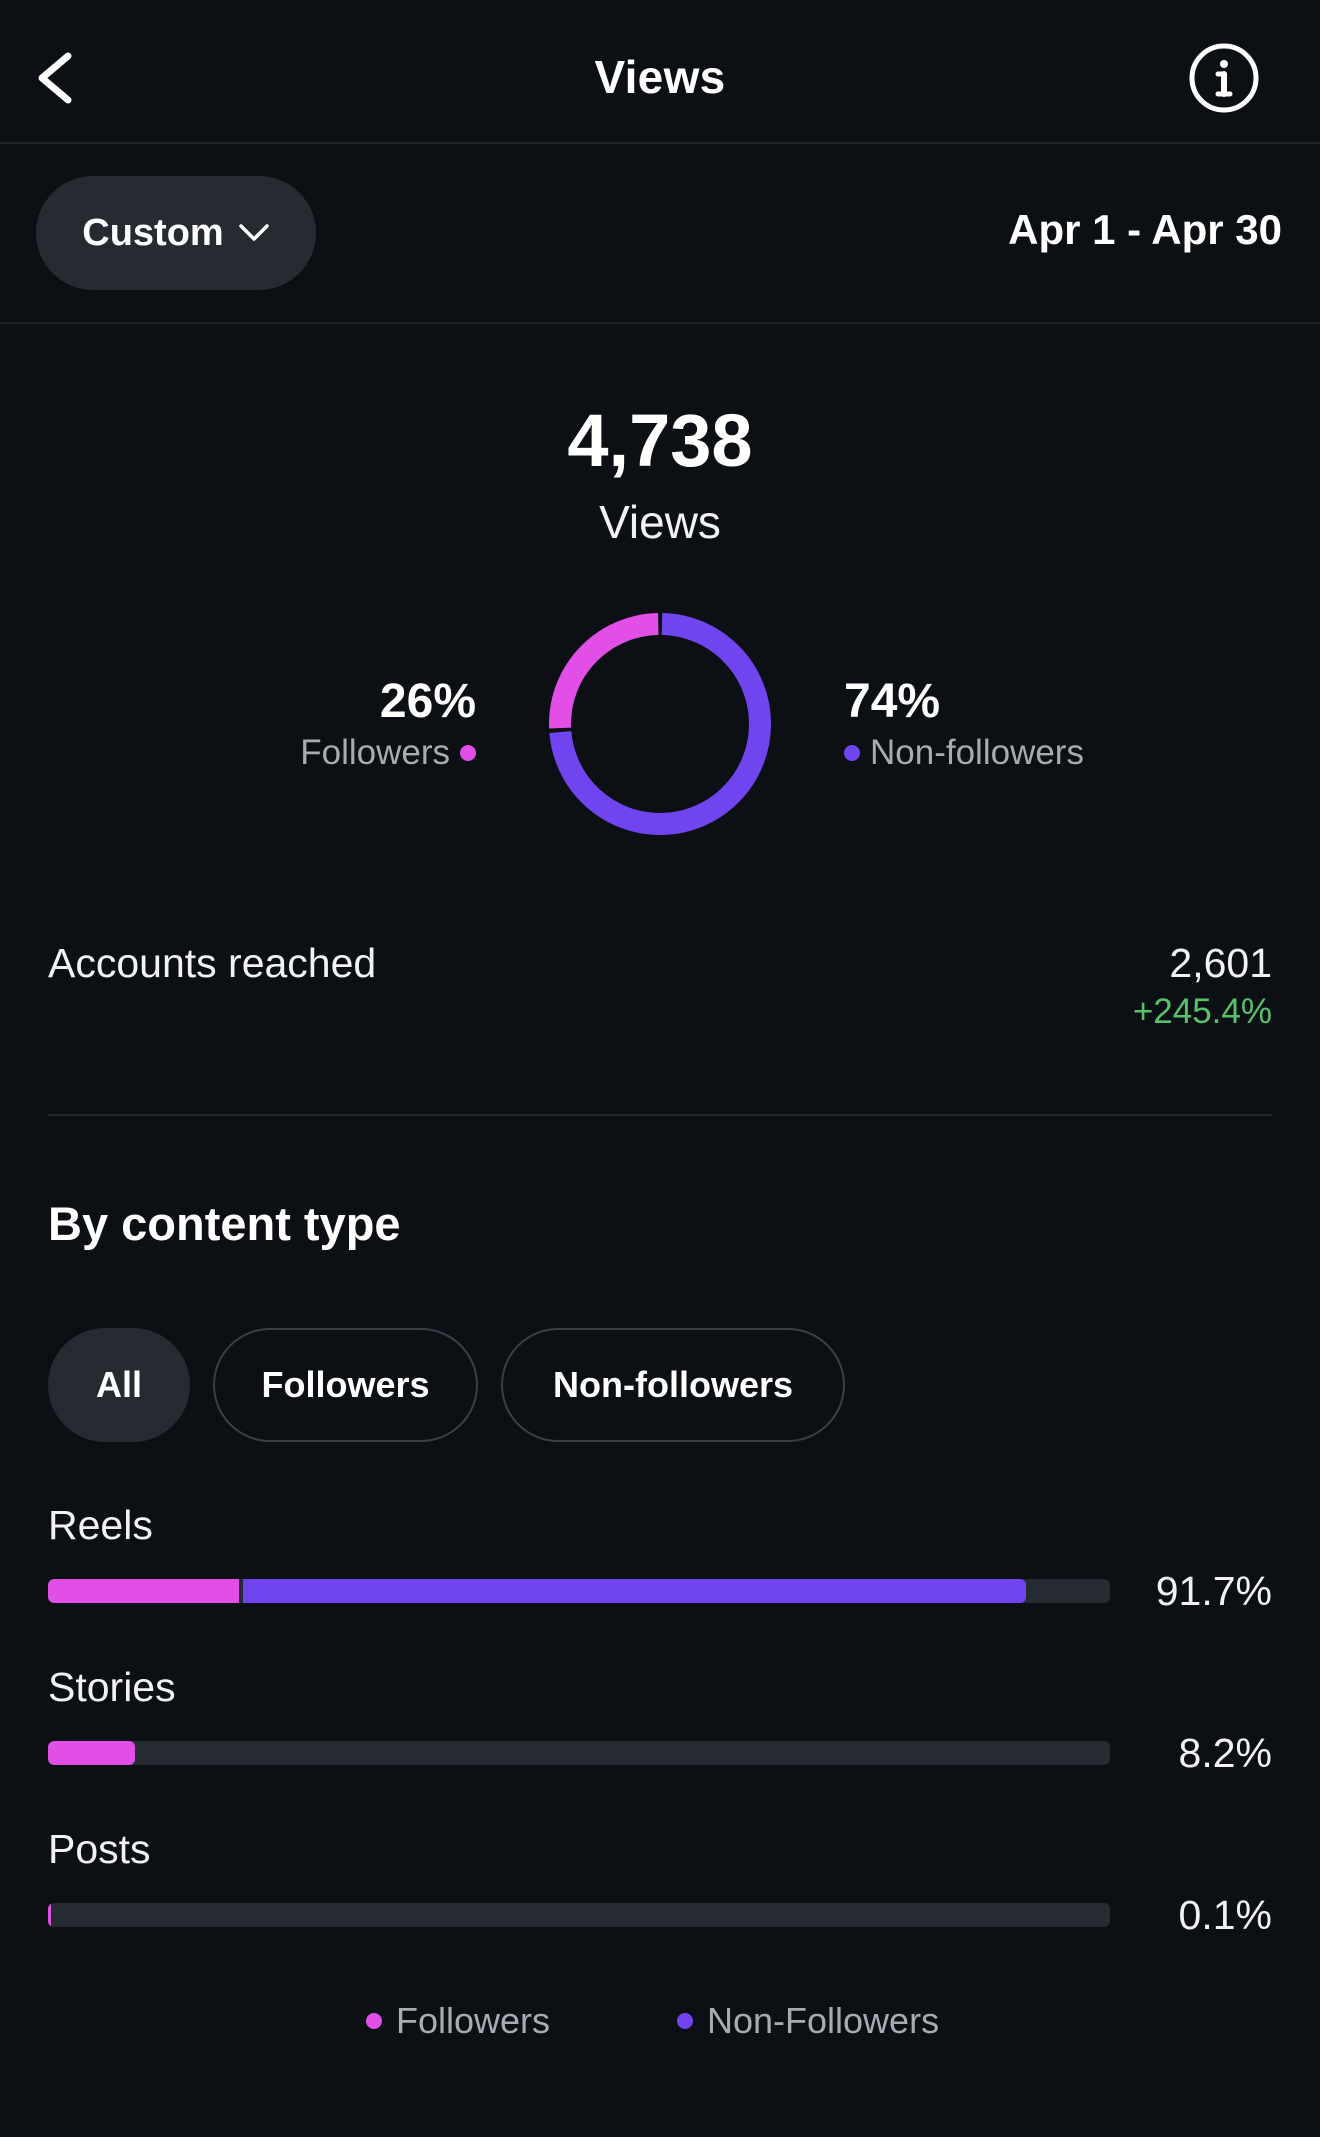 The width and height of the screenshot is (1320, 2137). I want to click on followers-split-label: Followers, so click(388, 753).